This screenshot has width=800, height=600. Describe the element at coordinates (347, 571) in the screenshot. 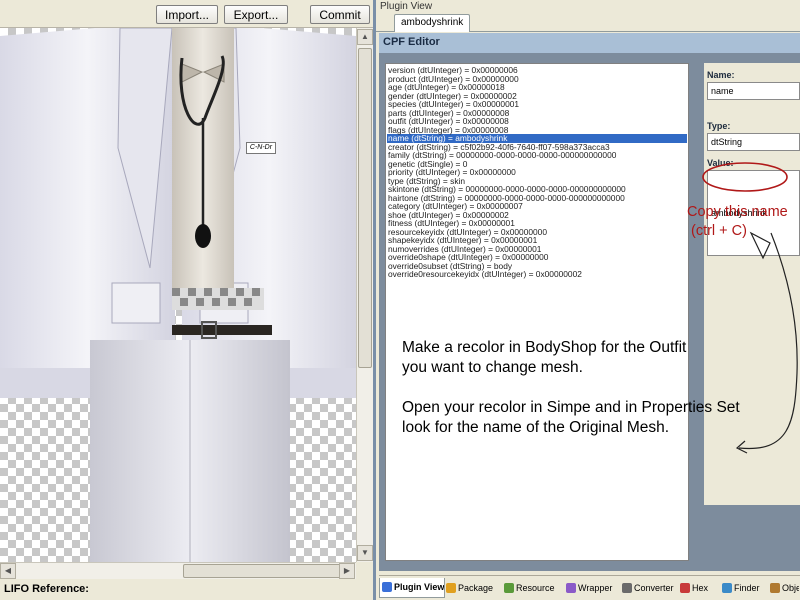

I see `scroll-right-icon: ▶` at that location.